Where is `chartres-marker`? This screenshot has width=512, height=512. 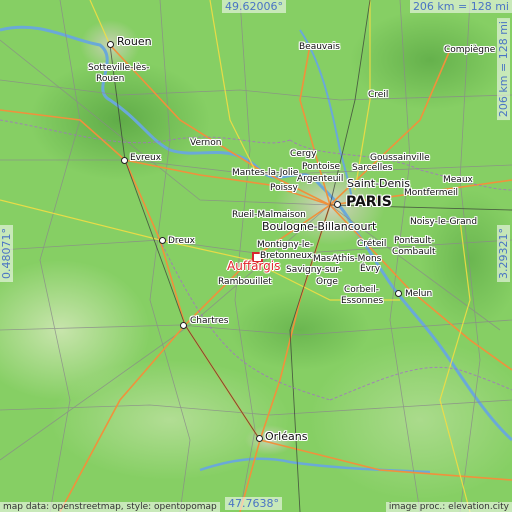 chartres-marker is located at coordinates (183, 325).